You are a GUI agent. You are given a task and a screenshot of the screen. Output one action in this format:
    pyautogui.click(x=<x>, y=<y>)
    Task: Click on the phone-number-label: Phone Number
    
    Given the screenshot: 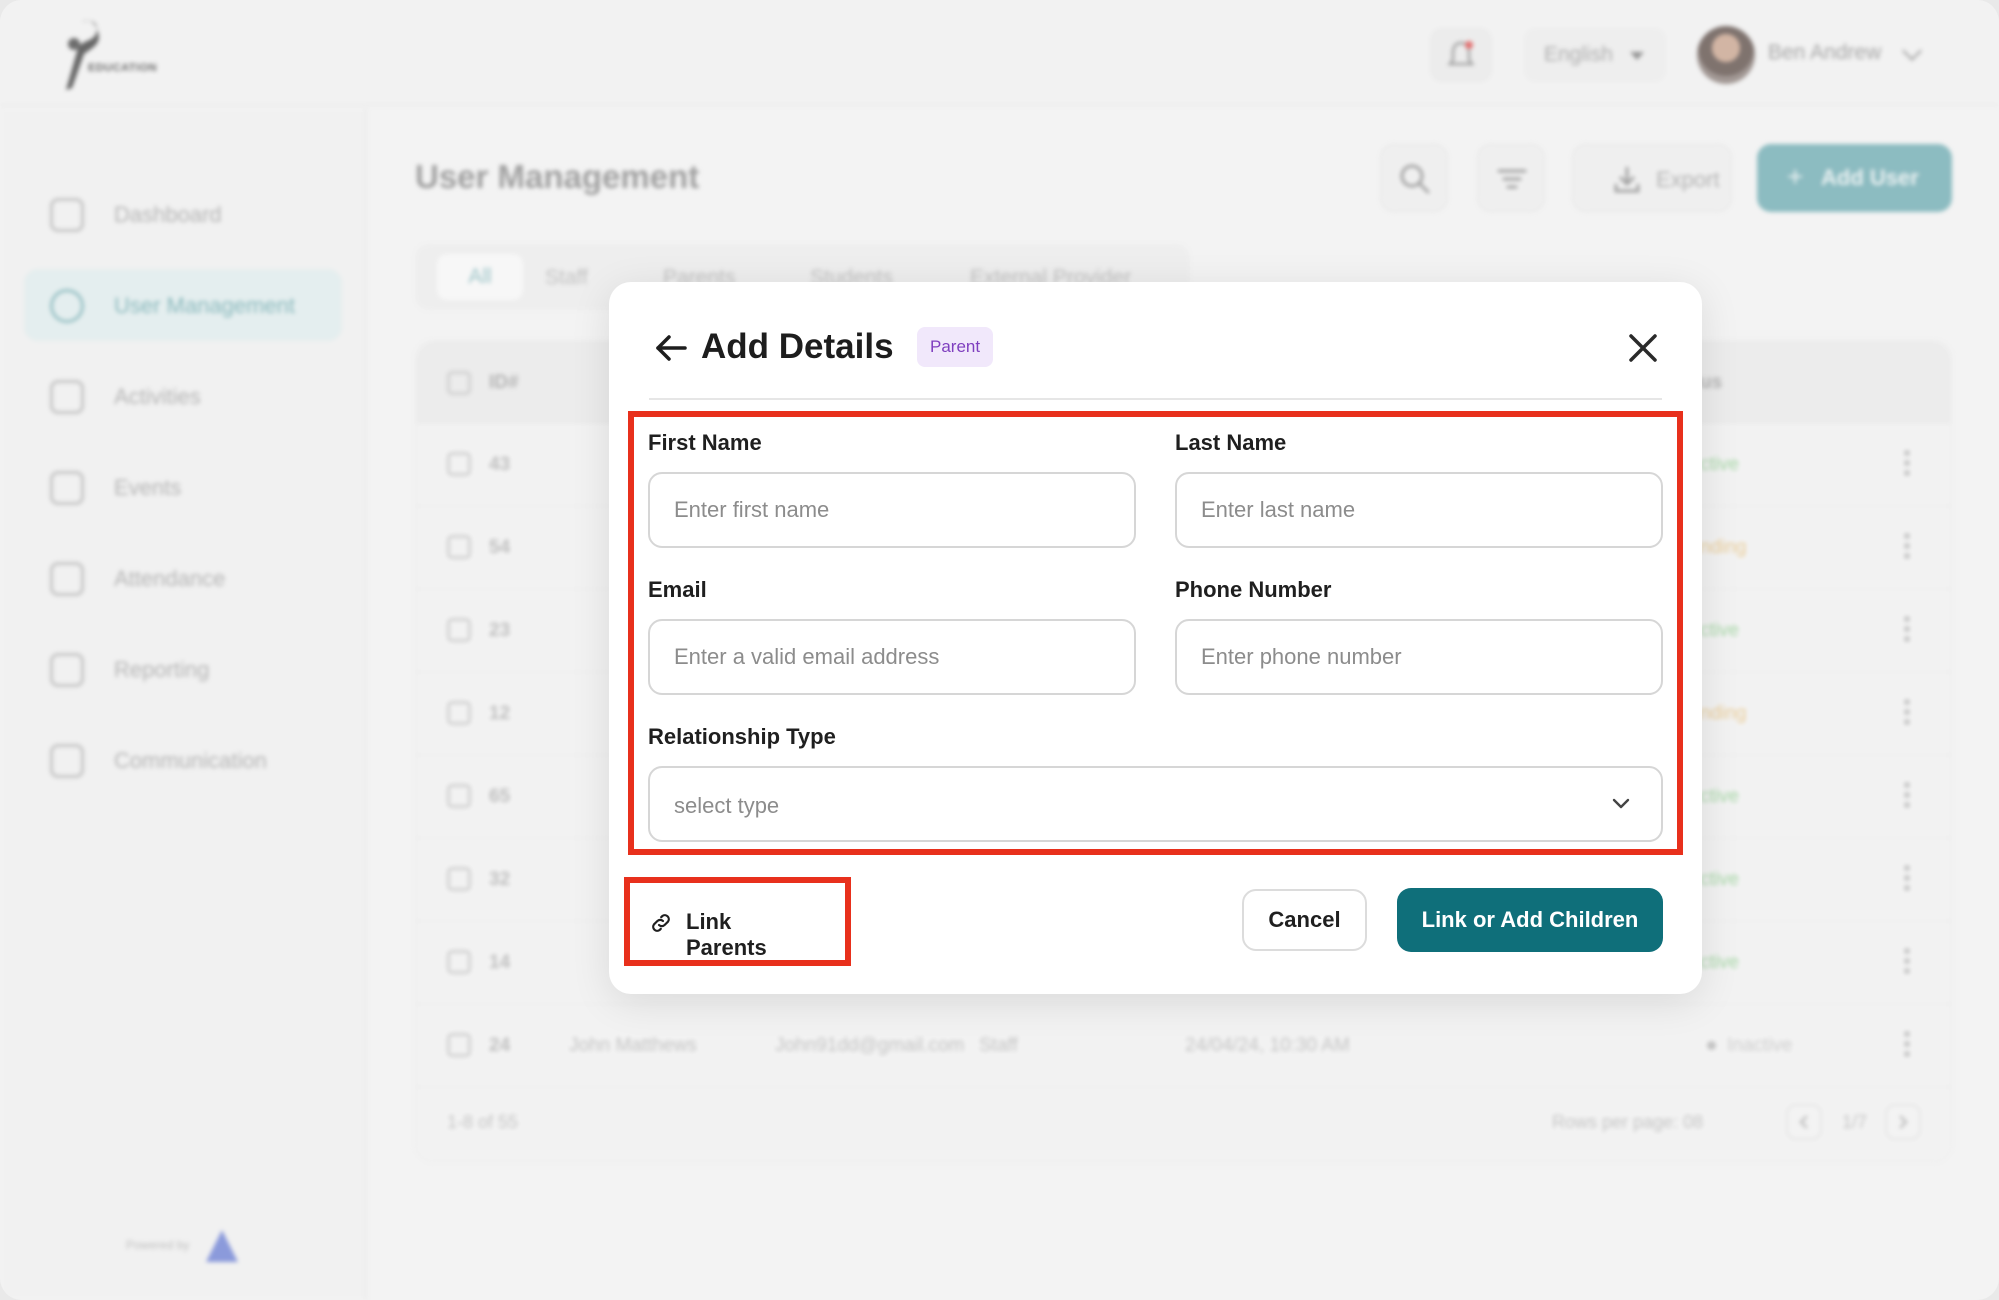 What is the action you would take?
    pyautogui.click(x=1253, y=589)
    